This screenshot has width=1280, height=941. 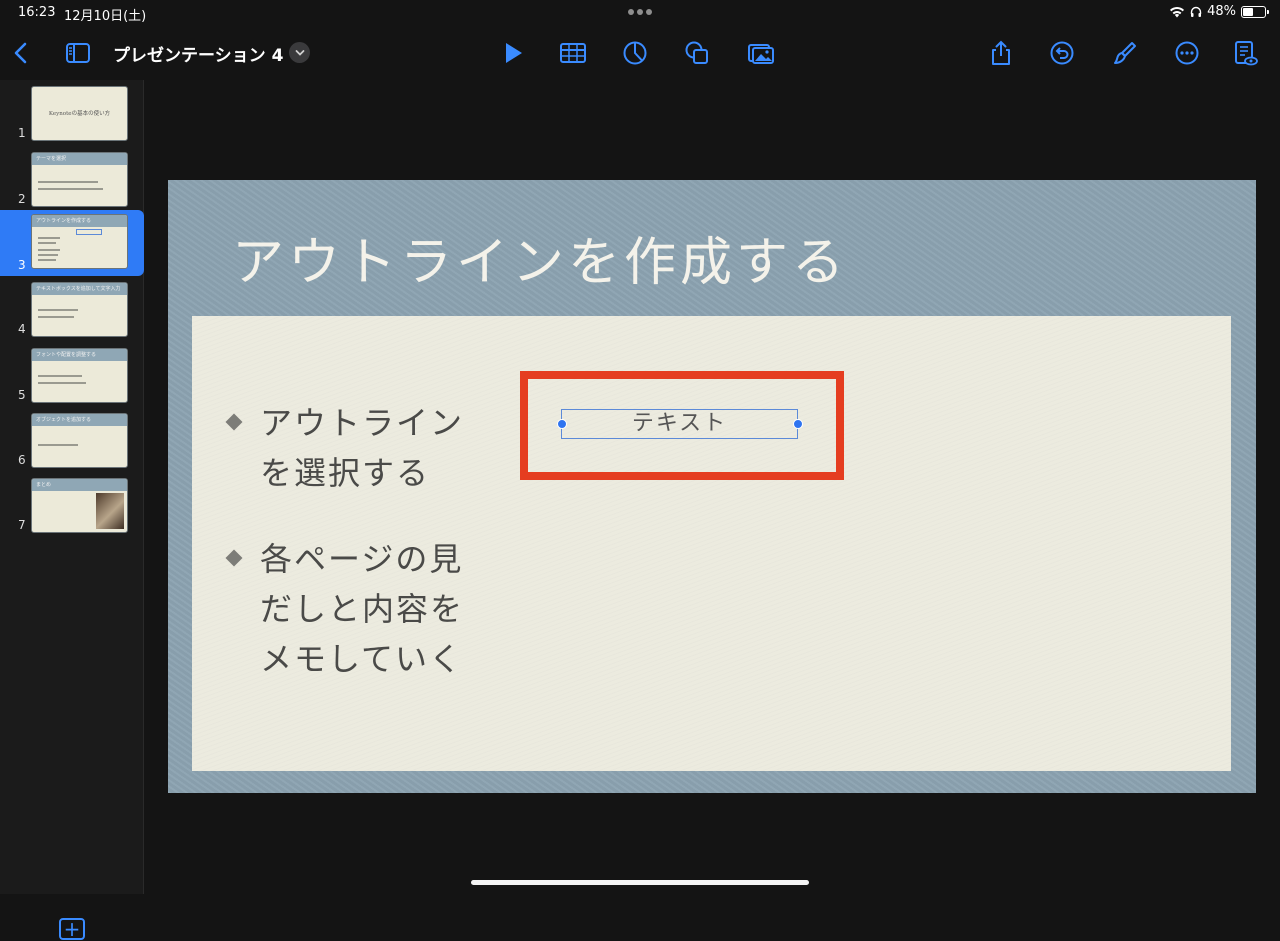 I want to click on slide-number: 5, so click(x=22, y=395).